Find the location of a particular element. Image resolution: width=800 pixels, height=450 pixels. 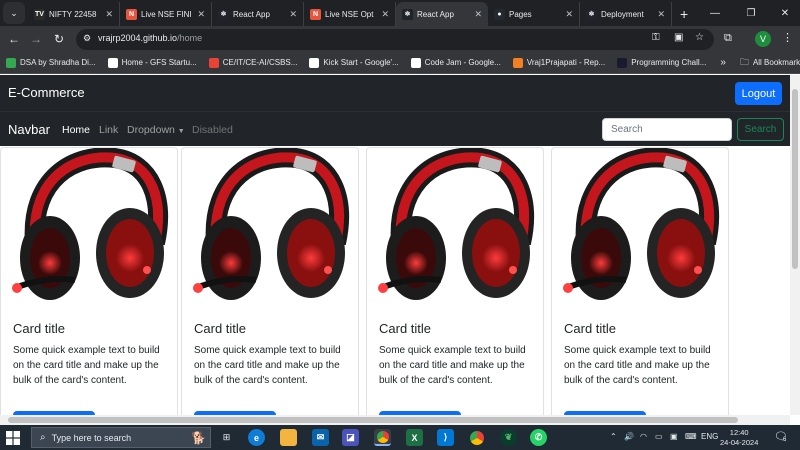

nav-dropdown: Dropdown ▼ is located at coordinates (156, 130).